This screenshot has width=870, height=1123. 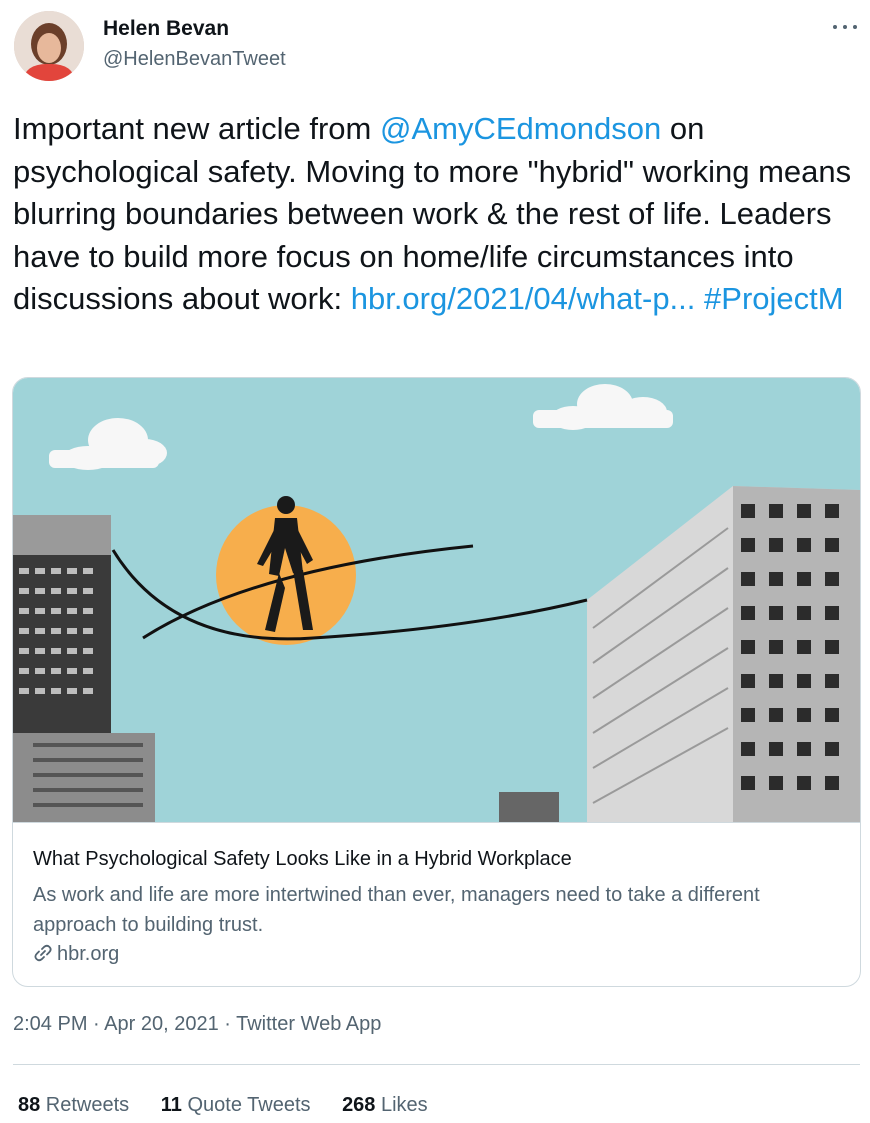 What do you see at coordinates (774, 298) in the screenshot?
I see `hashtag-link: #ProjectM` at bounding box center [774, 298].